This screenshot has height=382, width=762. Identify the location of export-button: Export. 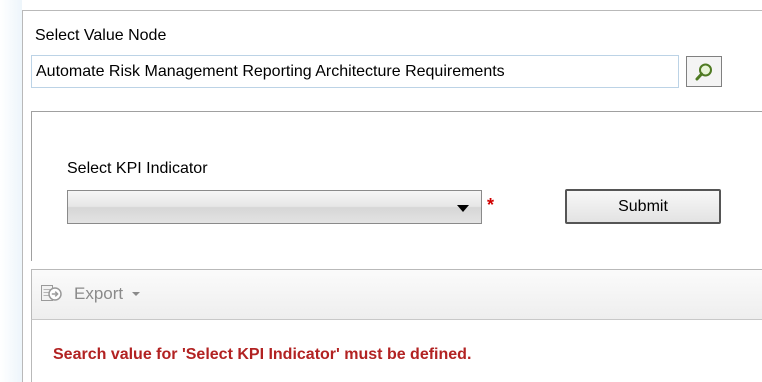
(90, 294).